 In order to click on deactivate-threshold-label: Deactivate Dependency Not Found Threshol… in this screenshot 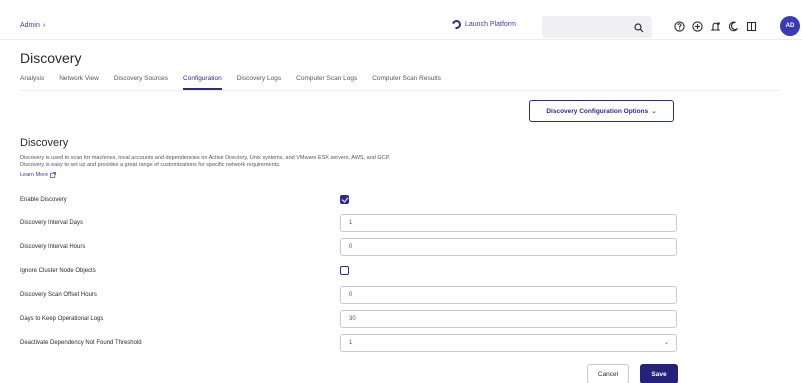, I will do `click(81, 343)`.